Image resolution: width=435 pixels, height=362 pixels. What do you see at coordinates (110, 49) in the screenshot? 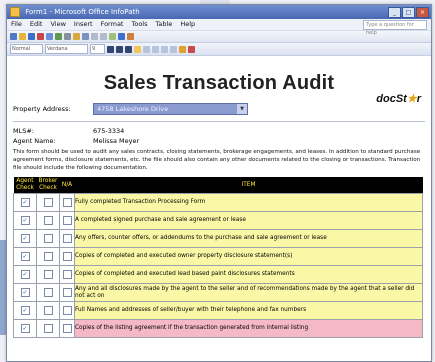
I see `bold-icon` at bounding box center [110, 49].